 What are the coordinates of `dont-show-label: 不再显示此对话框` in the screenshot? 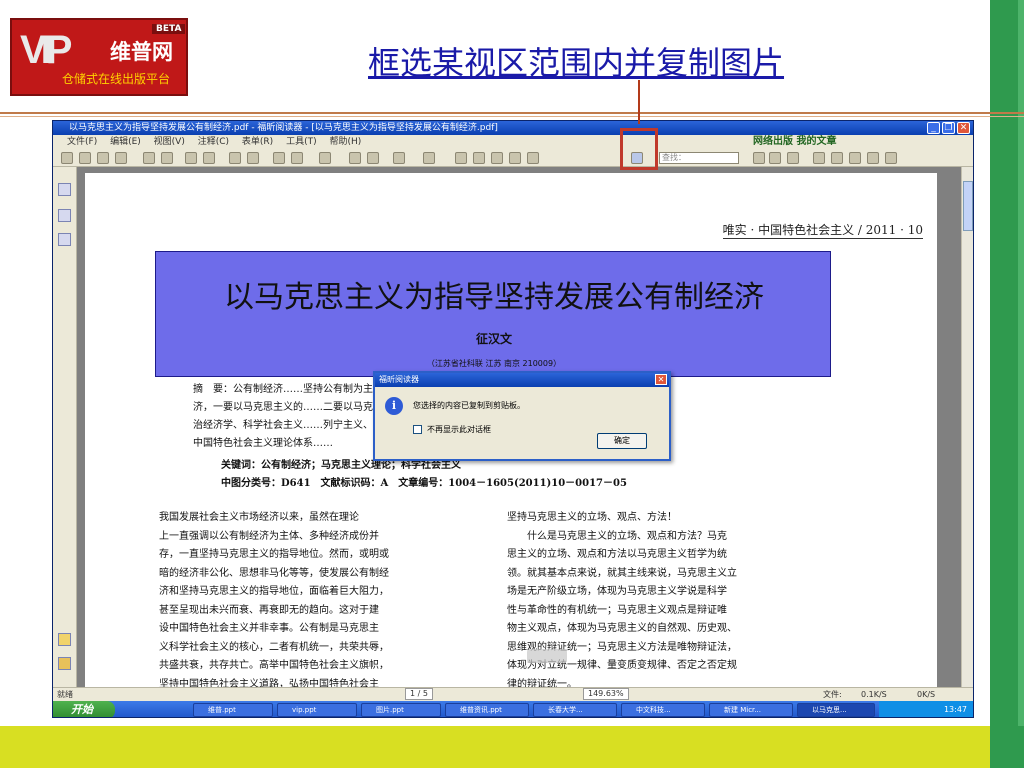 It's located at (459, 429).